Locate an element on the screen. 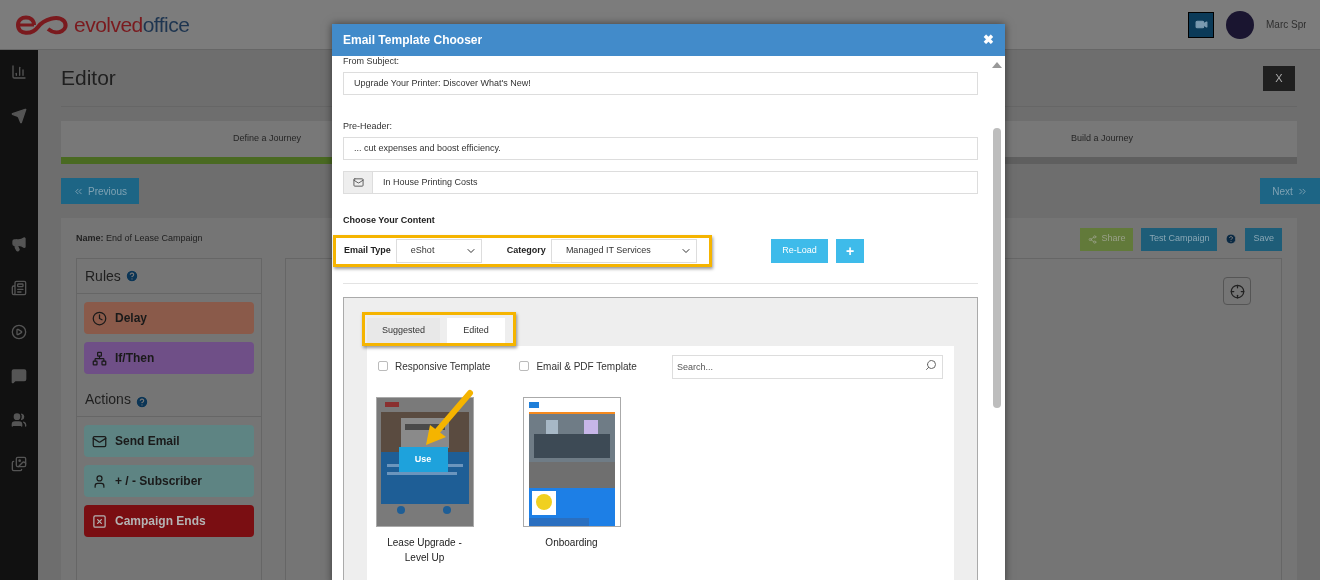 The image size is (1320, 580). newspaper-icon is located at coordinates (19, 288).